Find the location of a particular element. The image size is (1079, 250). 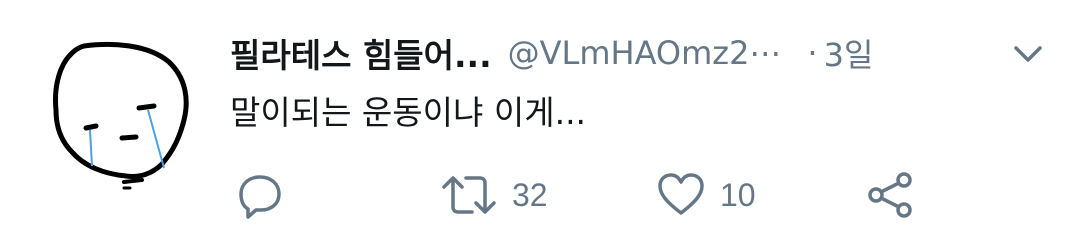

retweet-icon is located at coordinates (469, 195).